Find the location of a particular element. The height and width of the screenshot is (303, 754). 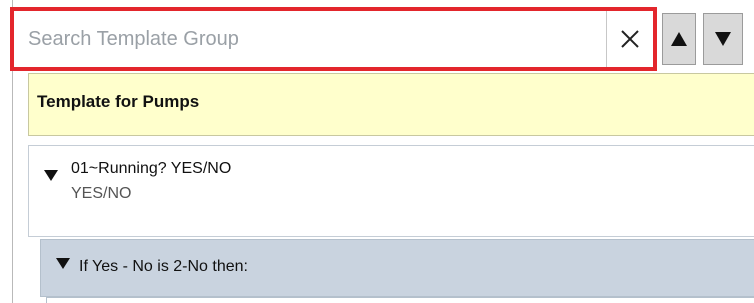

question-answer-type: YES/NO is located at coordinates (101, 193).